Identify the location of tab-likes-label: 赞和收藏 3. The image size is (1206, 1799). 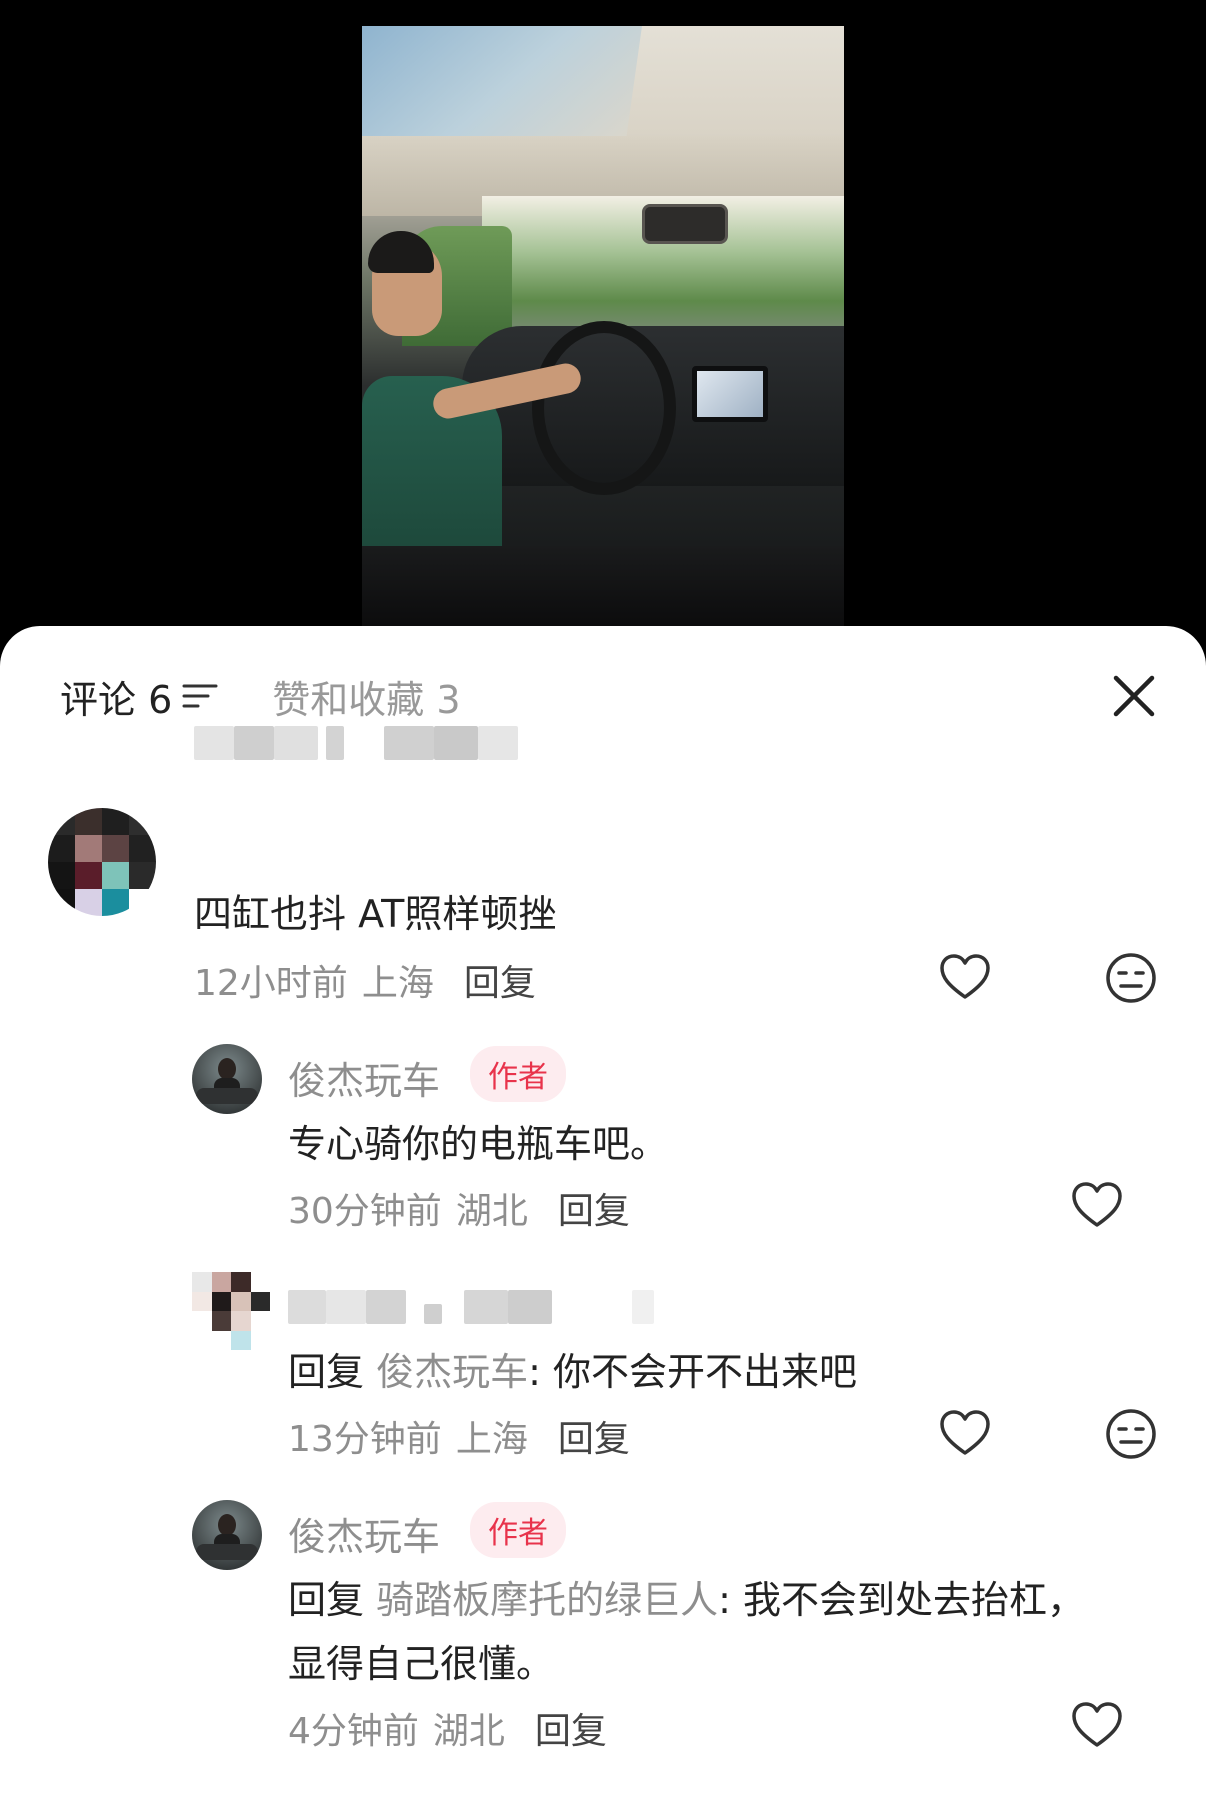
(366, 699).